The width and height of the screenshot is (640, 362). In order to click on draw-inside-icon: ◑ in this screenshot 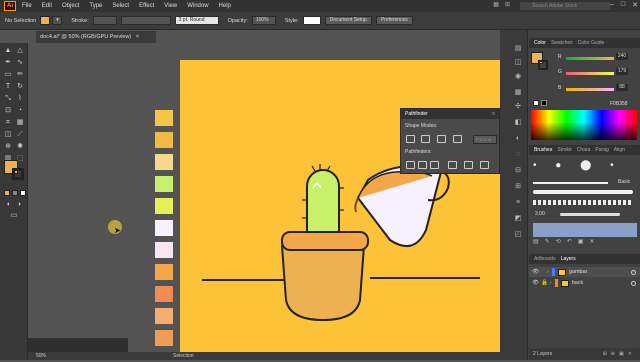, I will do `click(19, 205)`.